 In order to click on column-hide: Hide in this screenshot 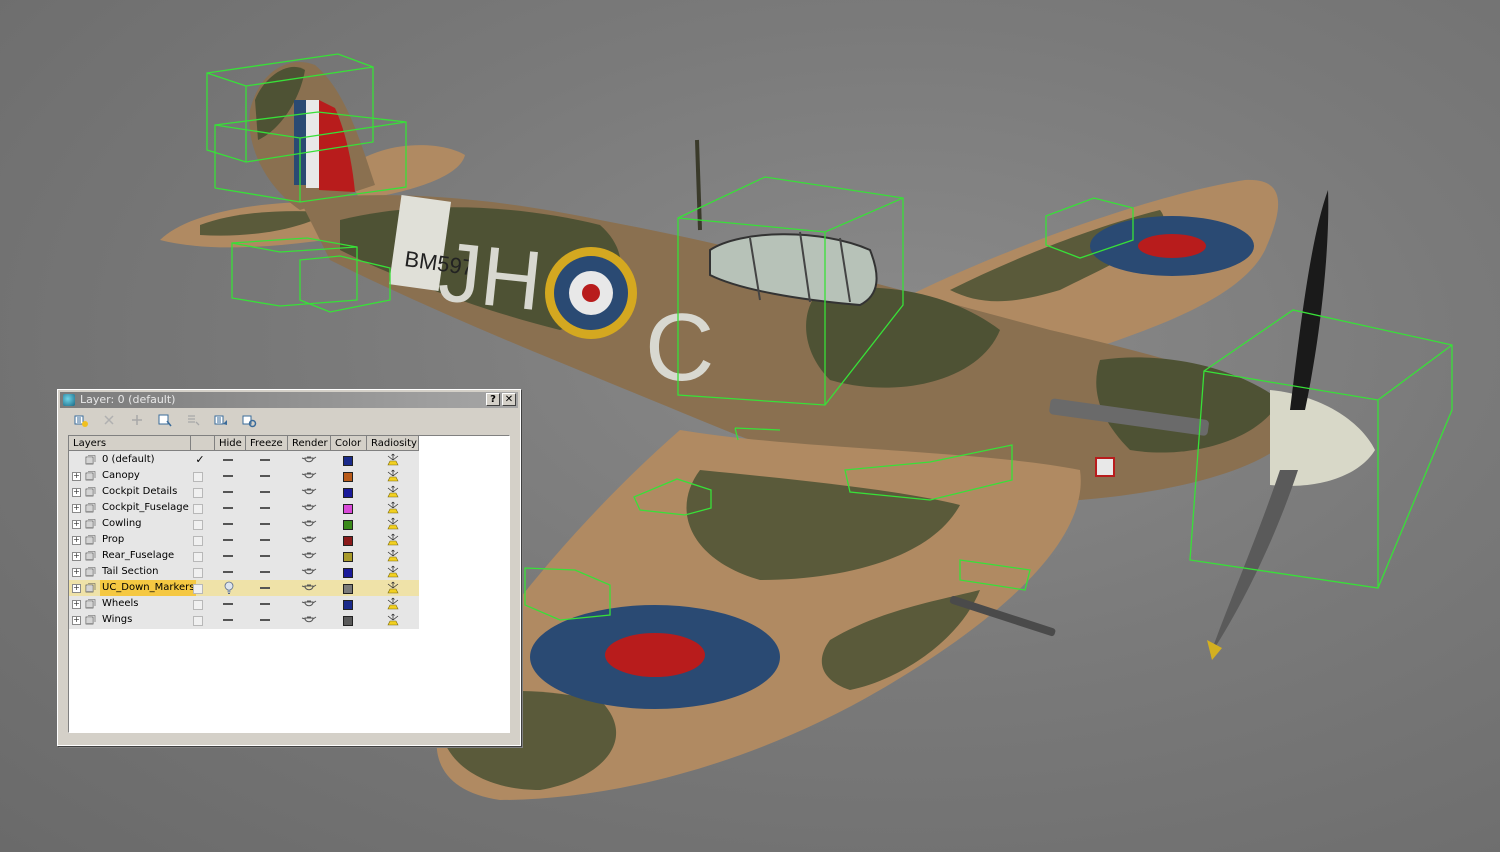, I will do `click(230, 443)`.